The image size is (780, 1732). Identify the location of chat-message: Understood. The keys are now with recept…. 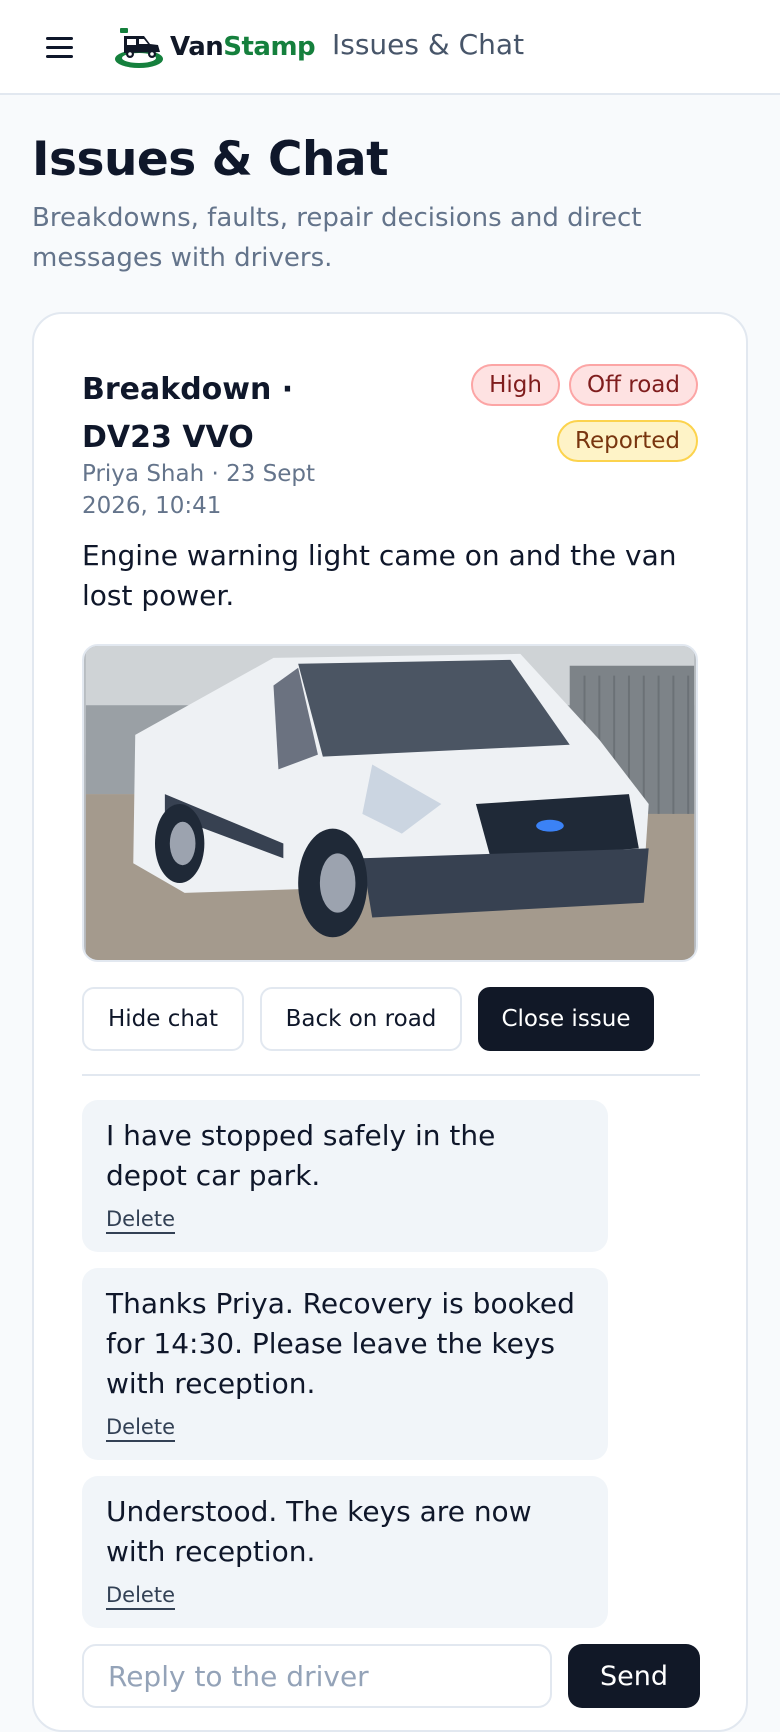
(345, 1552).